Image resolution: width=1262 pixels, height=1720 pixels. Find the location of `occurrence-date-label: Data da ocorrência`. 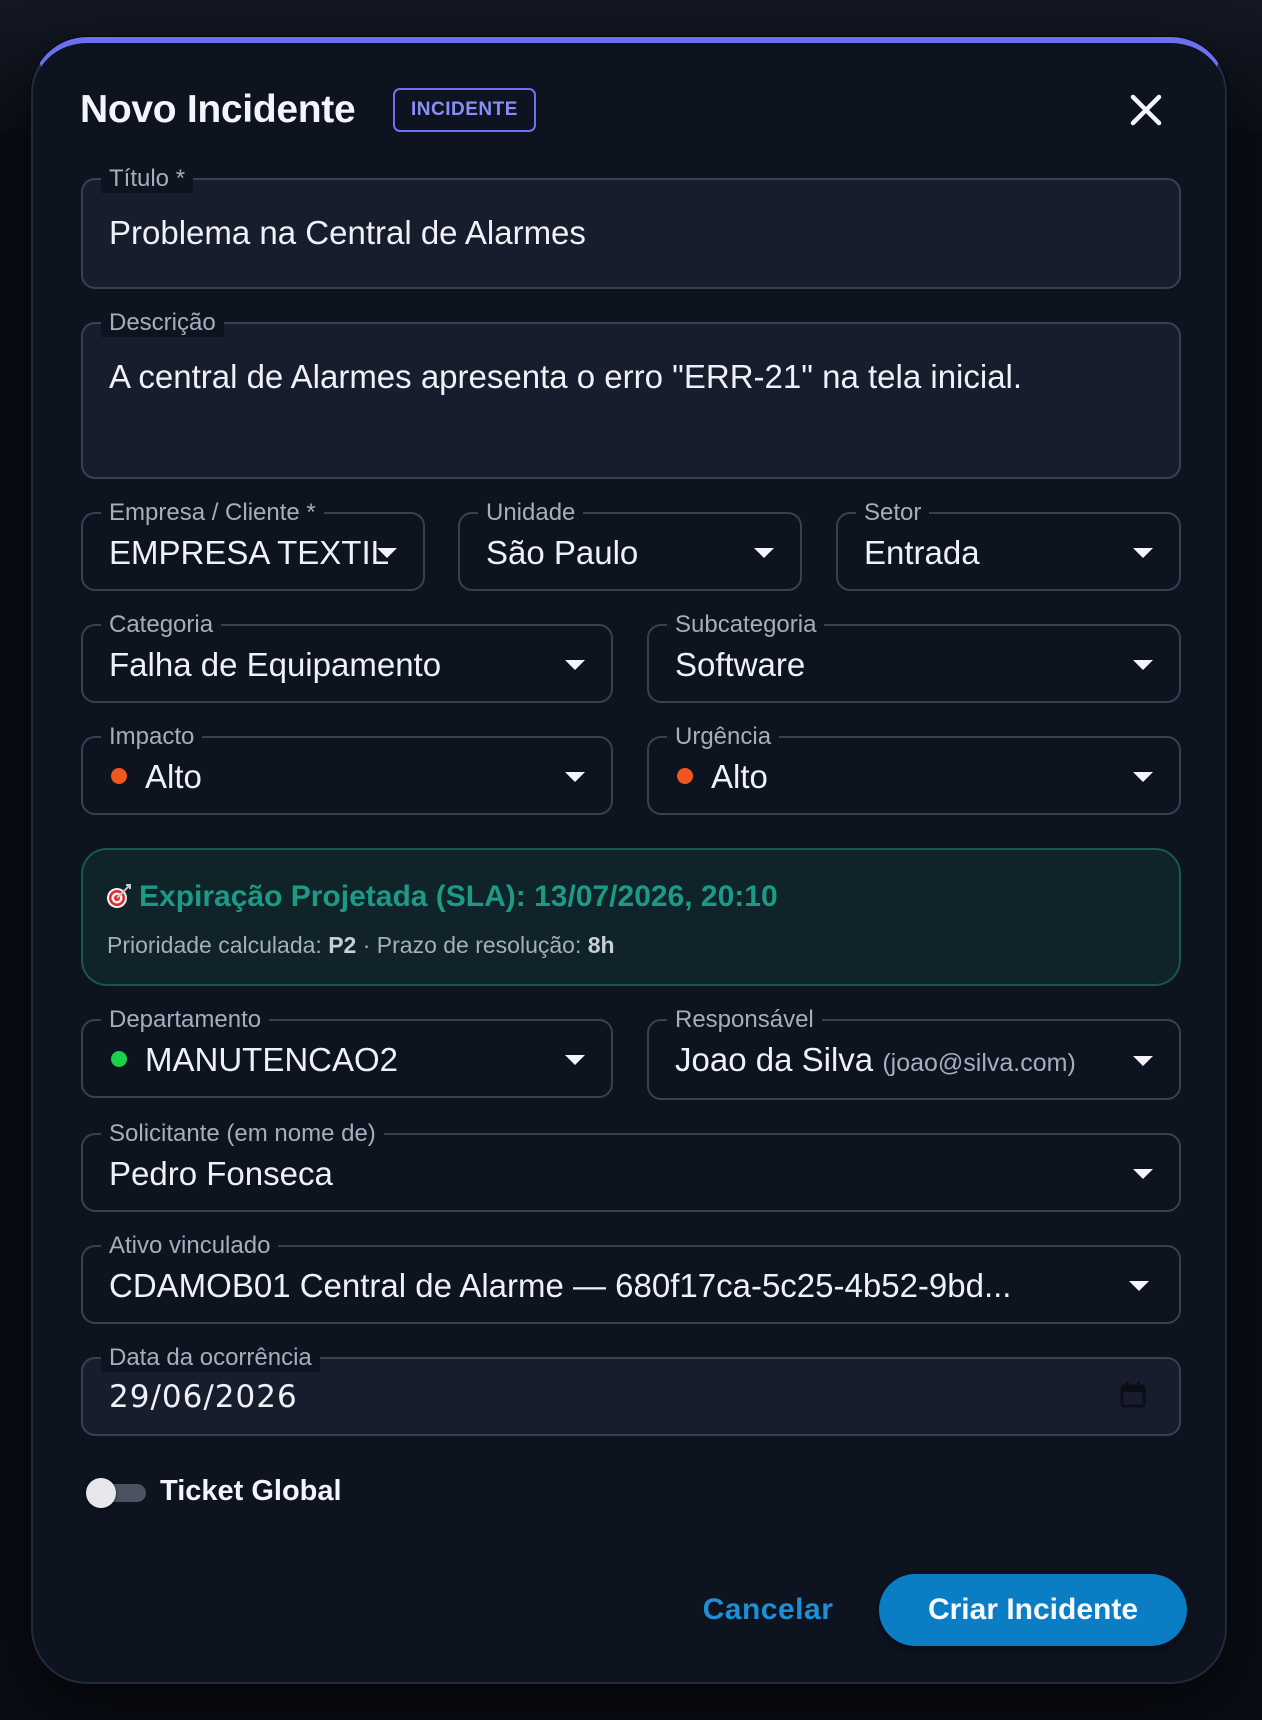

occurrence-date-label: Data da ocorrência is located at coordinates (210, 1358).